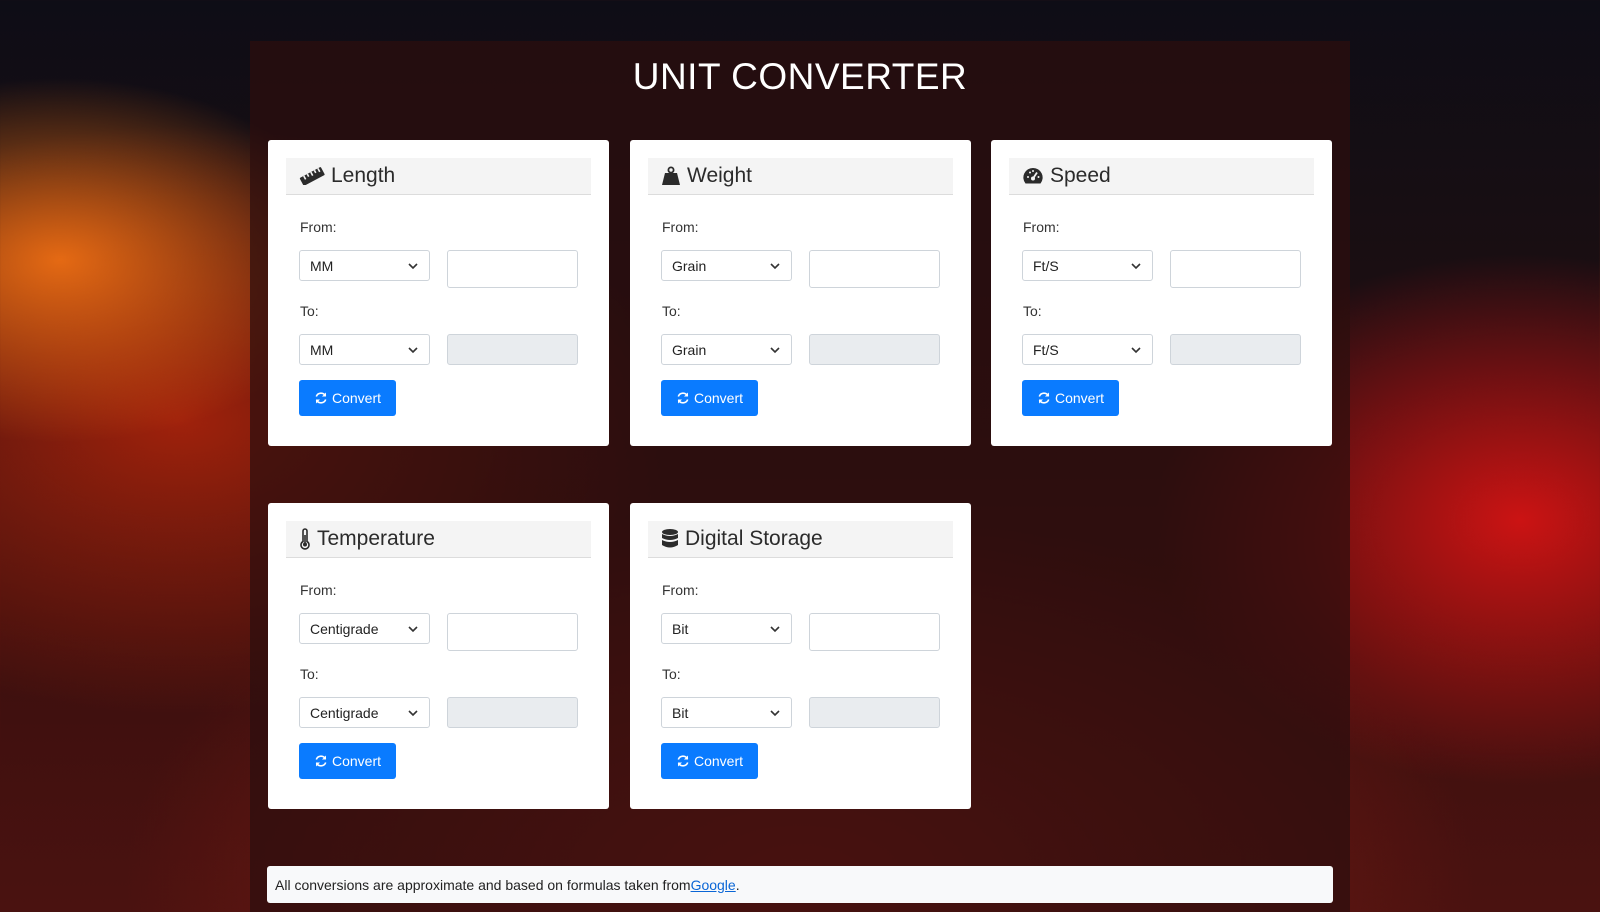 This screenshot has height=912, width=1600. I want to click on temperature-to-output, so click(512, 712).